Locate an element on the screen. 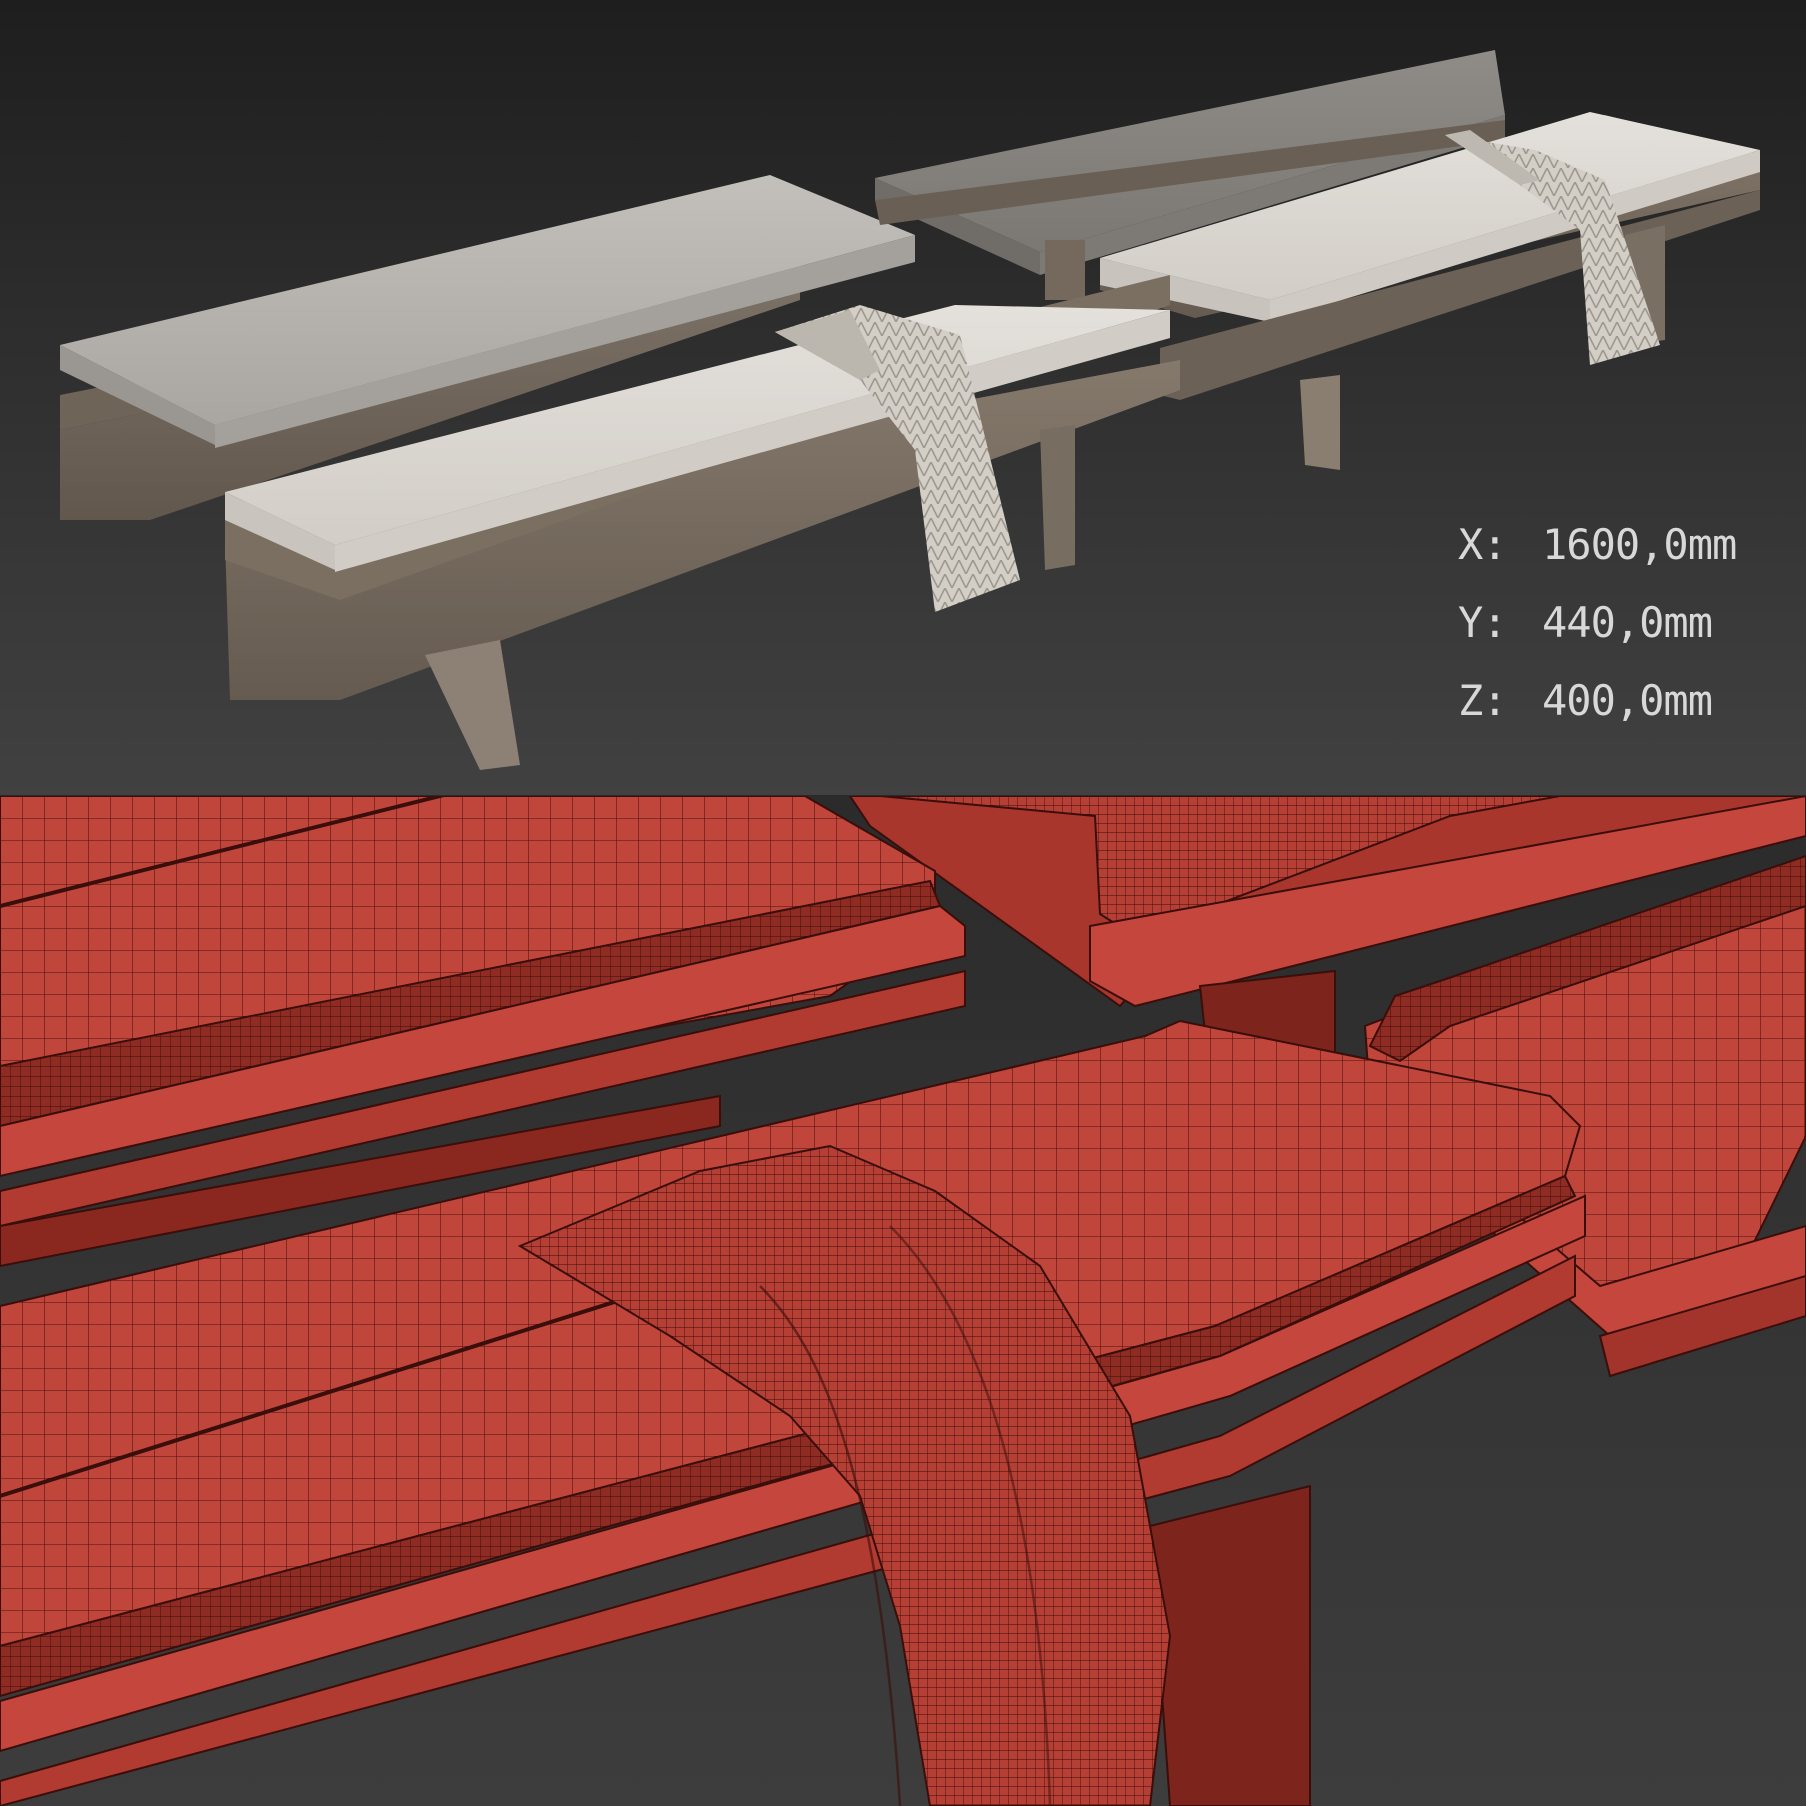 The height and width of the screenshot is (1806, 1806). dimension-y: Y: 440,0mm is located at coordinates (1623, 637).